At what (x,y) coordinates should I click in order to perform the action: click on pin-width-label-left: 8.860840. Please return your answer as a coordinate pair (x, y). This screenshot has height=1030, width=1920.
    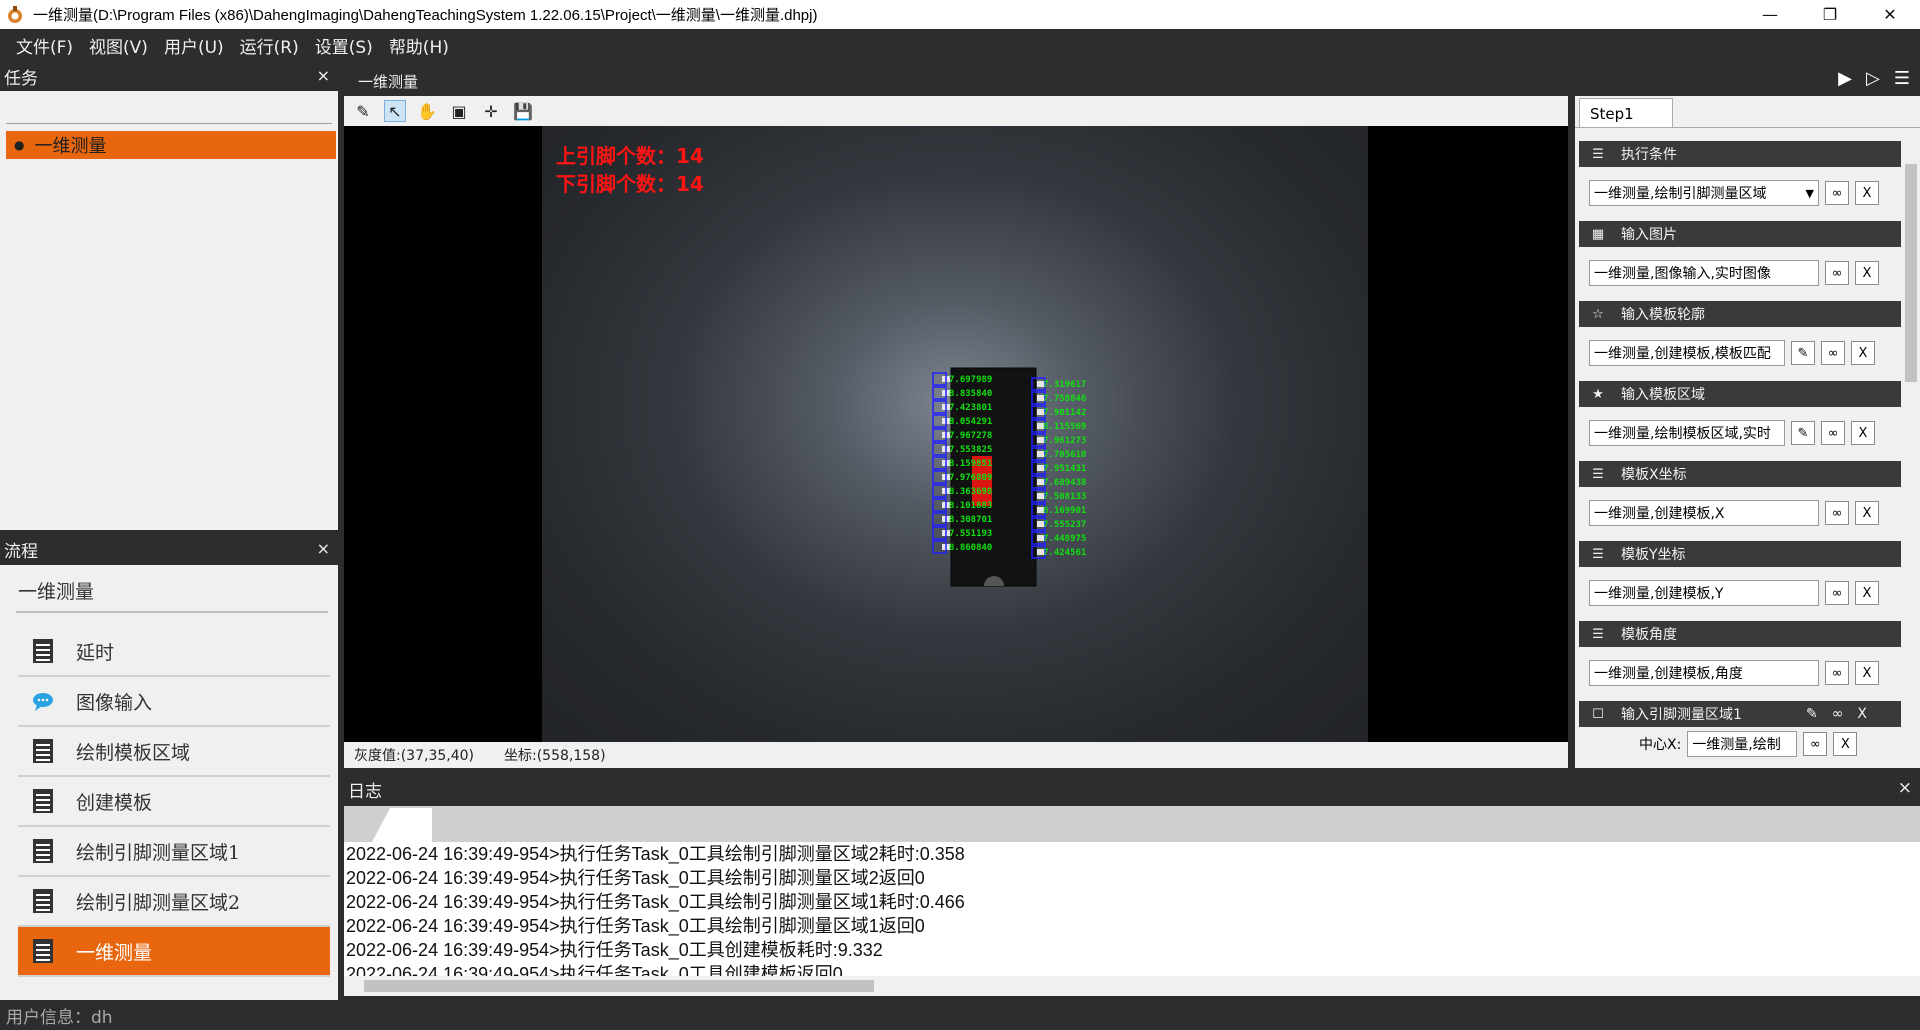
    Looking at the image, I should click on (970, 548).